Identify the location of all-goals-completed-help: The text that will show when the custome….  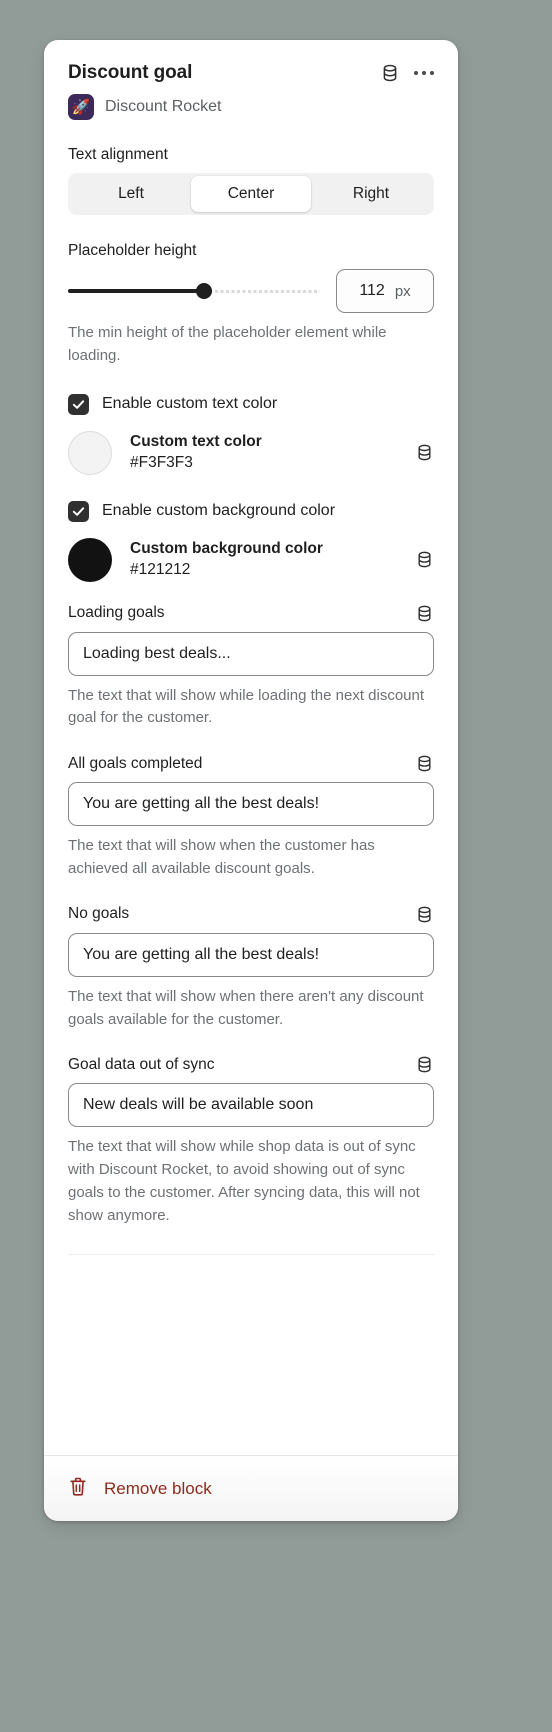
(221, 857).